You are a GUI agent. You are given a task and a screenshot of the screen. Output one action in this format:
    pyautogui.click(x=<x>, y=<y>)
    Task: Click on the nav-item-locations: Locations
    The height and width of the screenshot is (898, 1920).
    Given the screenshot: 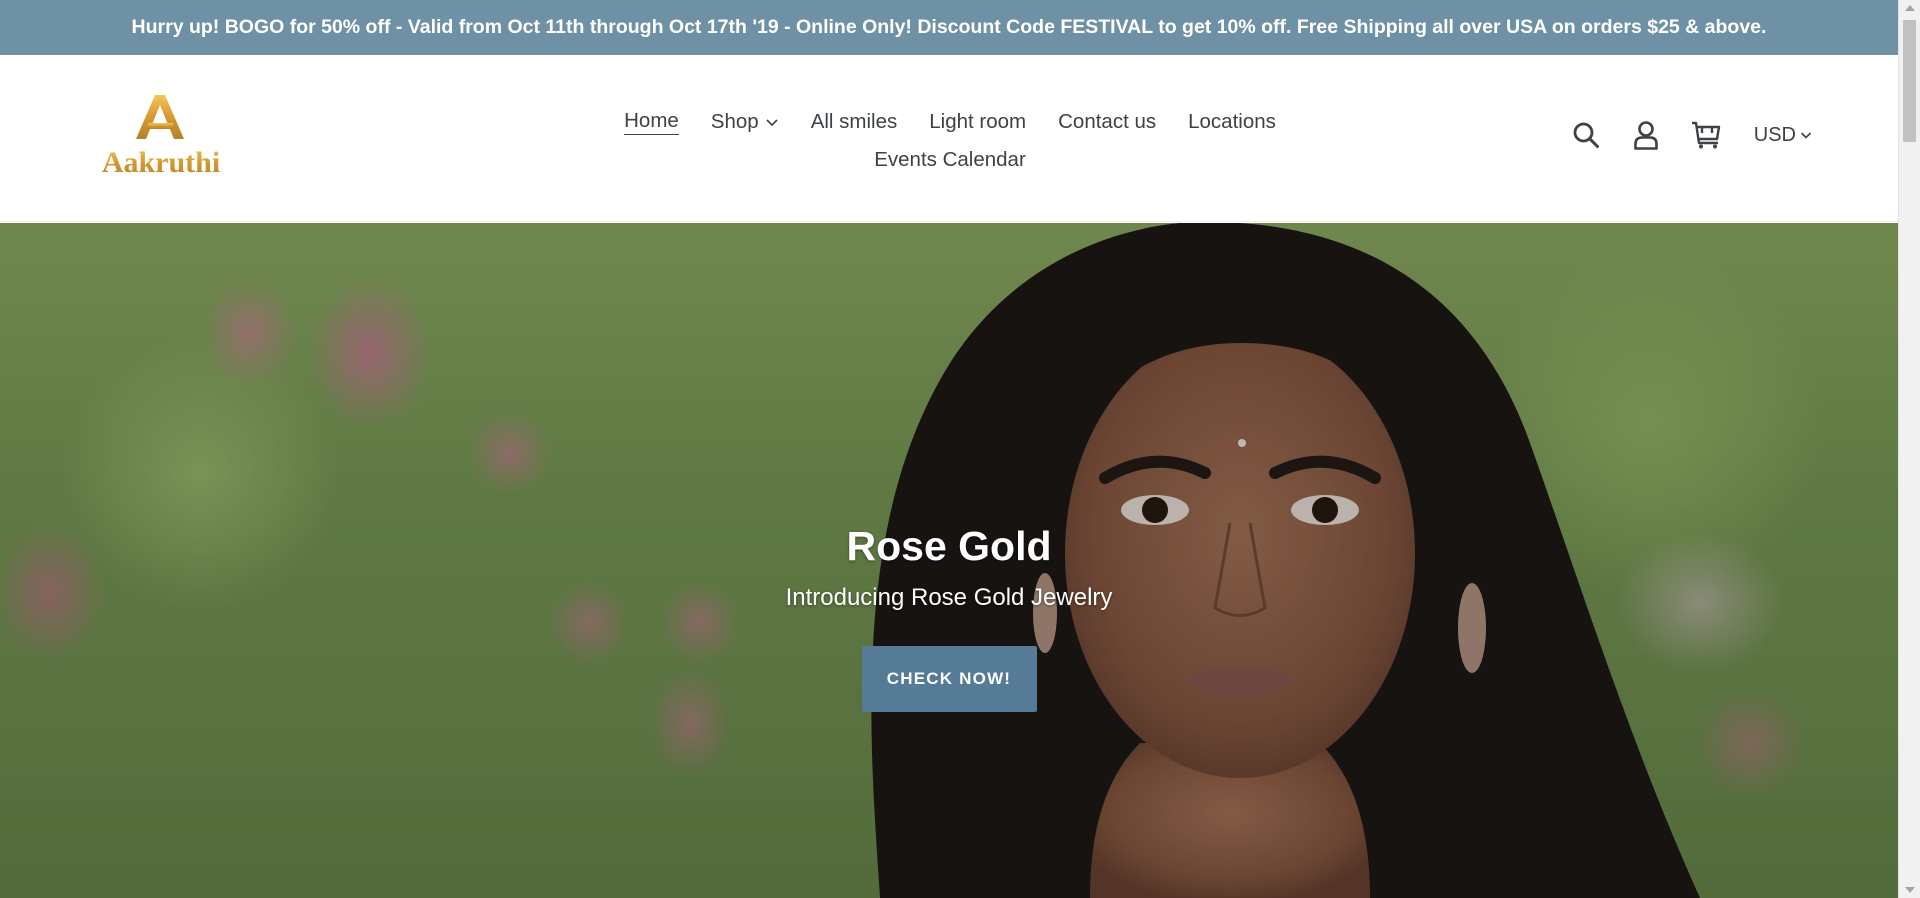 What is the action you would take?
    pyautogui.click(x=1232, y=122)
    